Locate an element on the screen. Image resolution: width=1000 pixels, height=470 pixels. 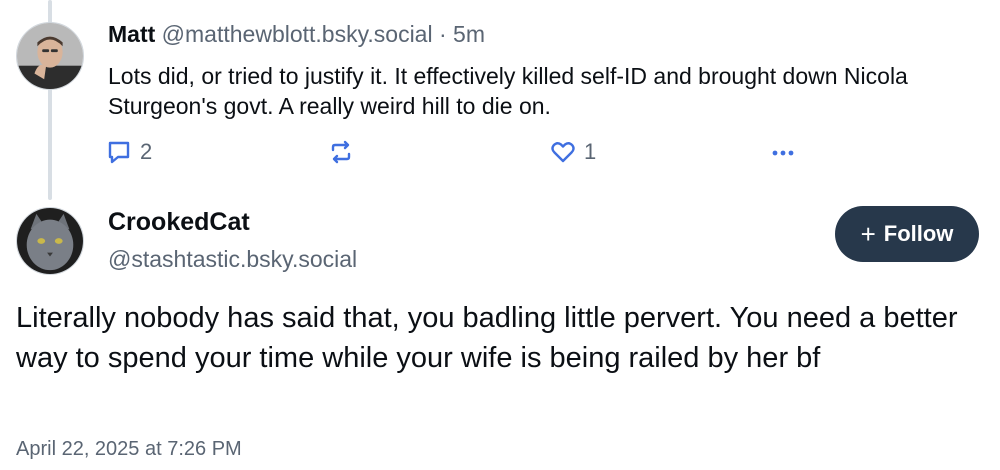
repost-button is located at coordinates (344, 152).